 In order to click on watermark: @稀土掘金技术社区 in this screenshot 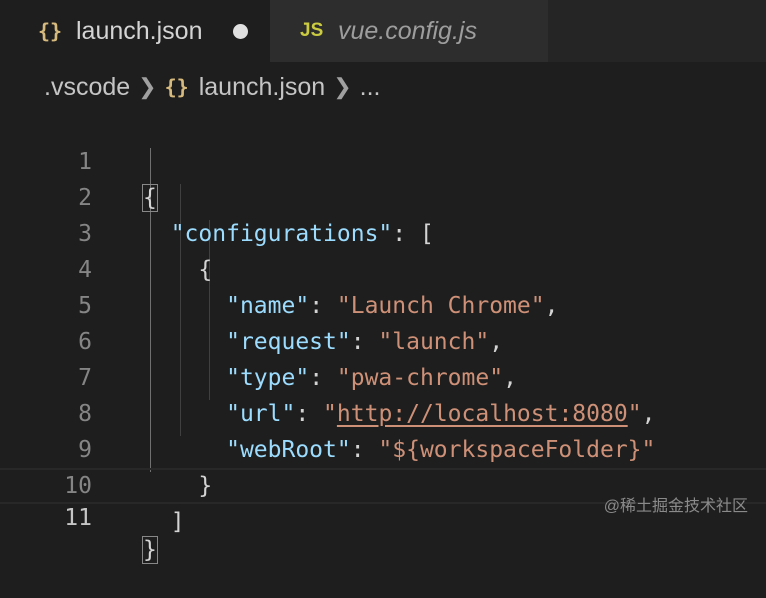, I will do `click(675, 506)`.